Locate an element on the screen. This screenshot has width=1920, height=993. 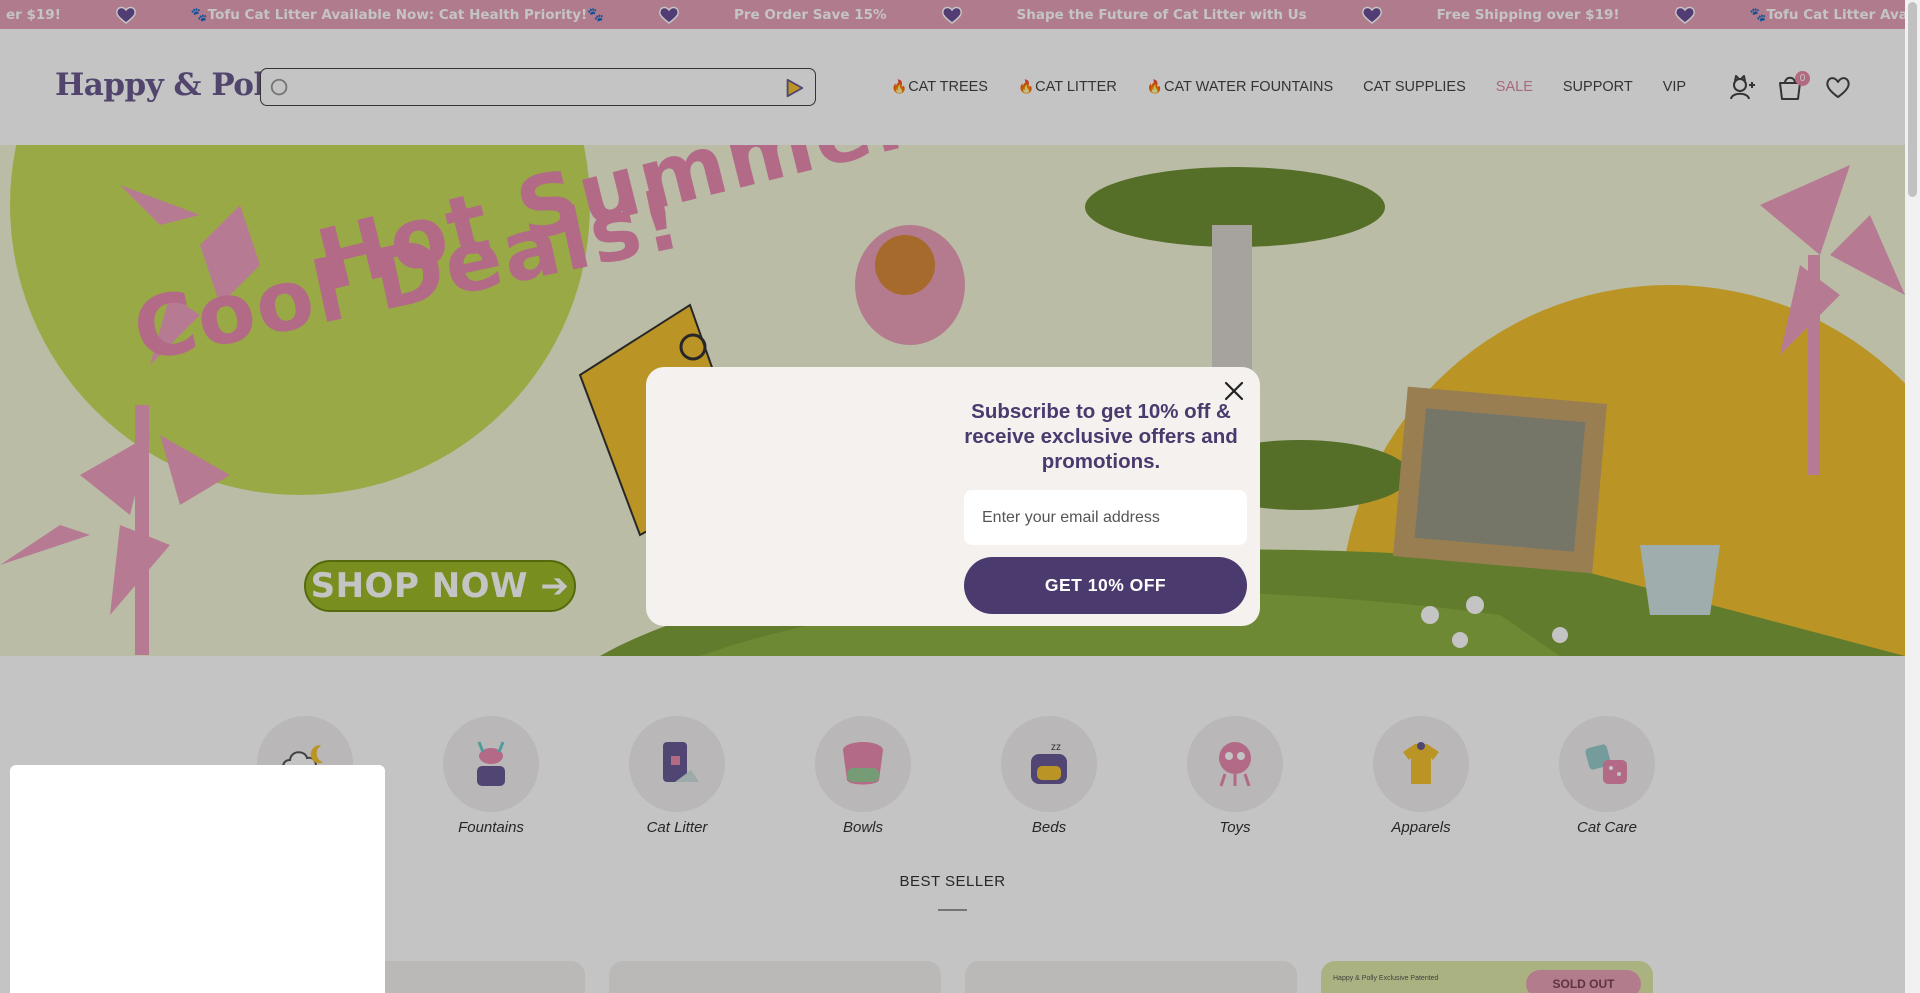
email-field is located at coordinates (1105, 517).